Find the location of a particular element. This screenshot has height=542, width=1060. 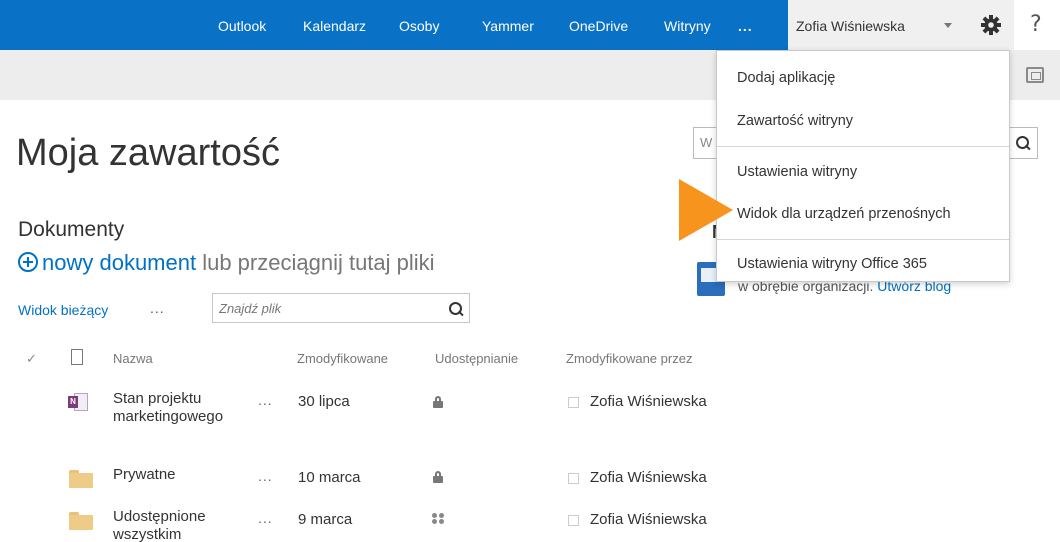

file-name: Udostępnione wszystkim is located at coordinates (183, 525).